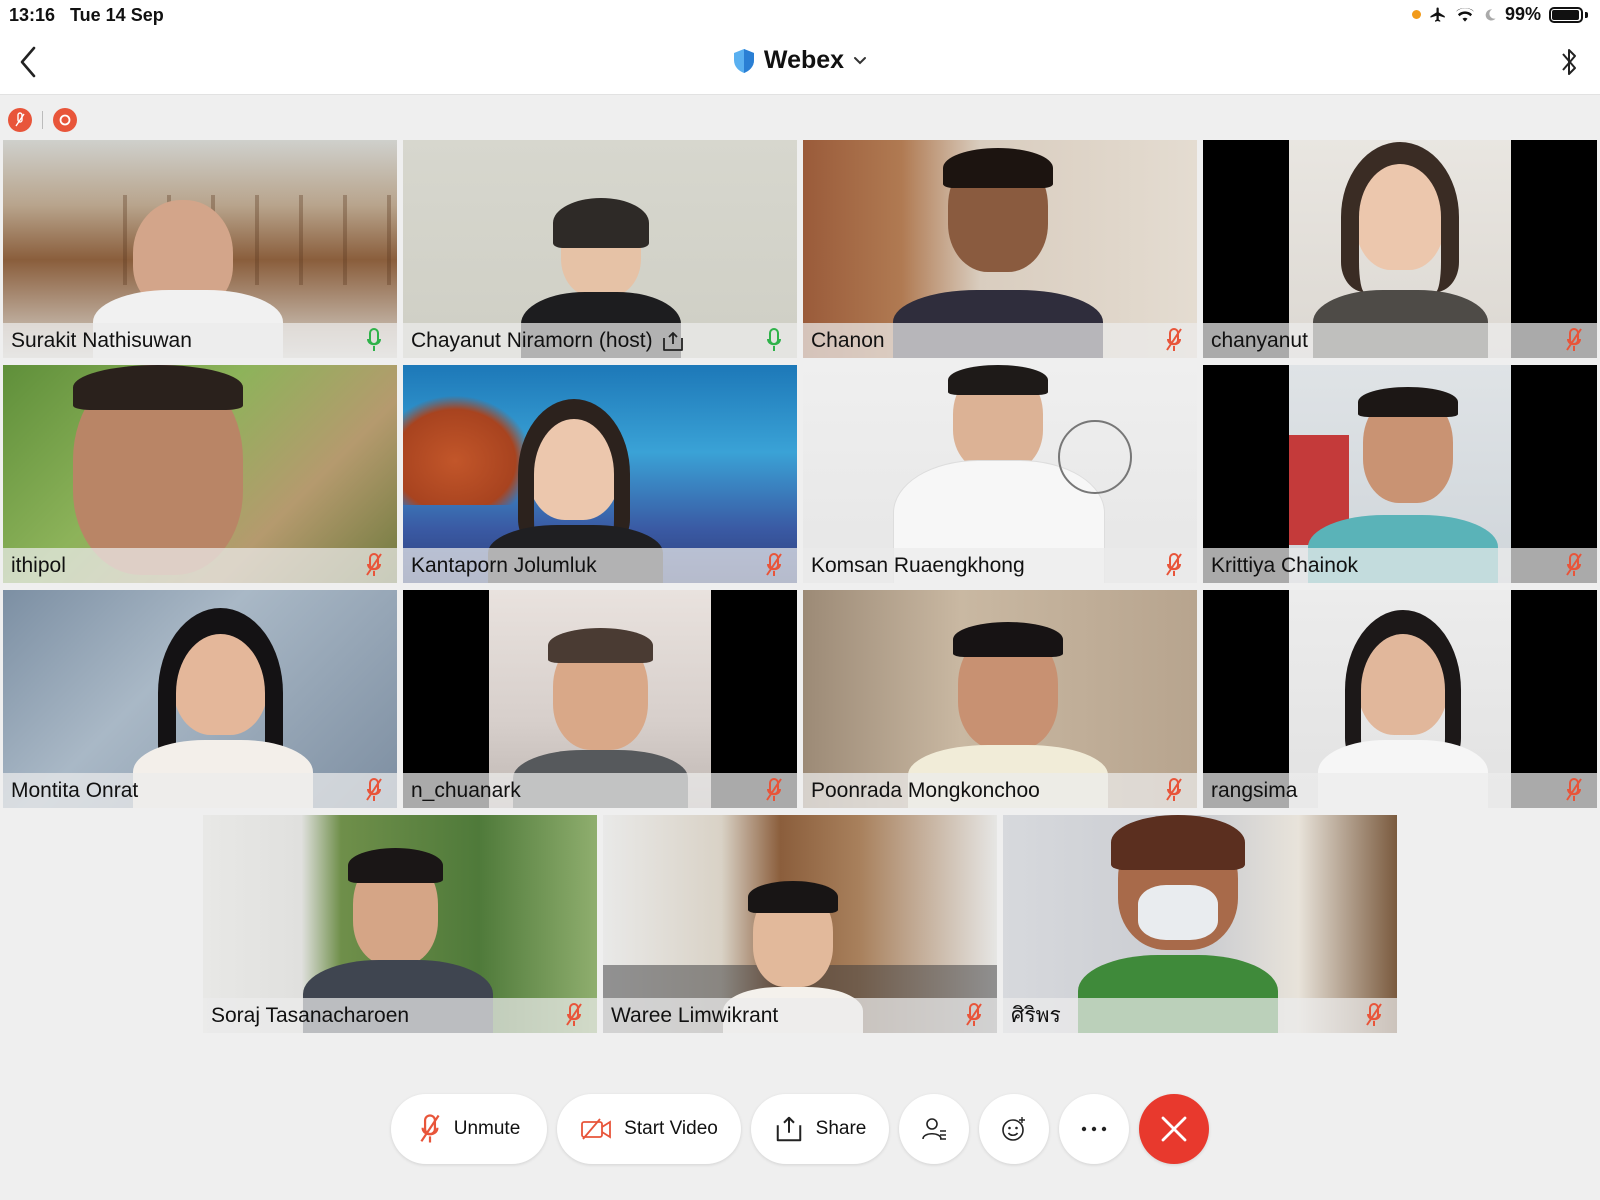  I want to click on participant-label: Waree Limwikrant, so click(800, 1015).